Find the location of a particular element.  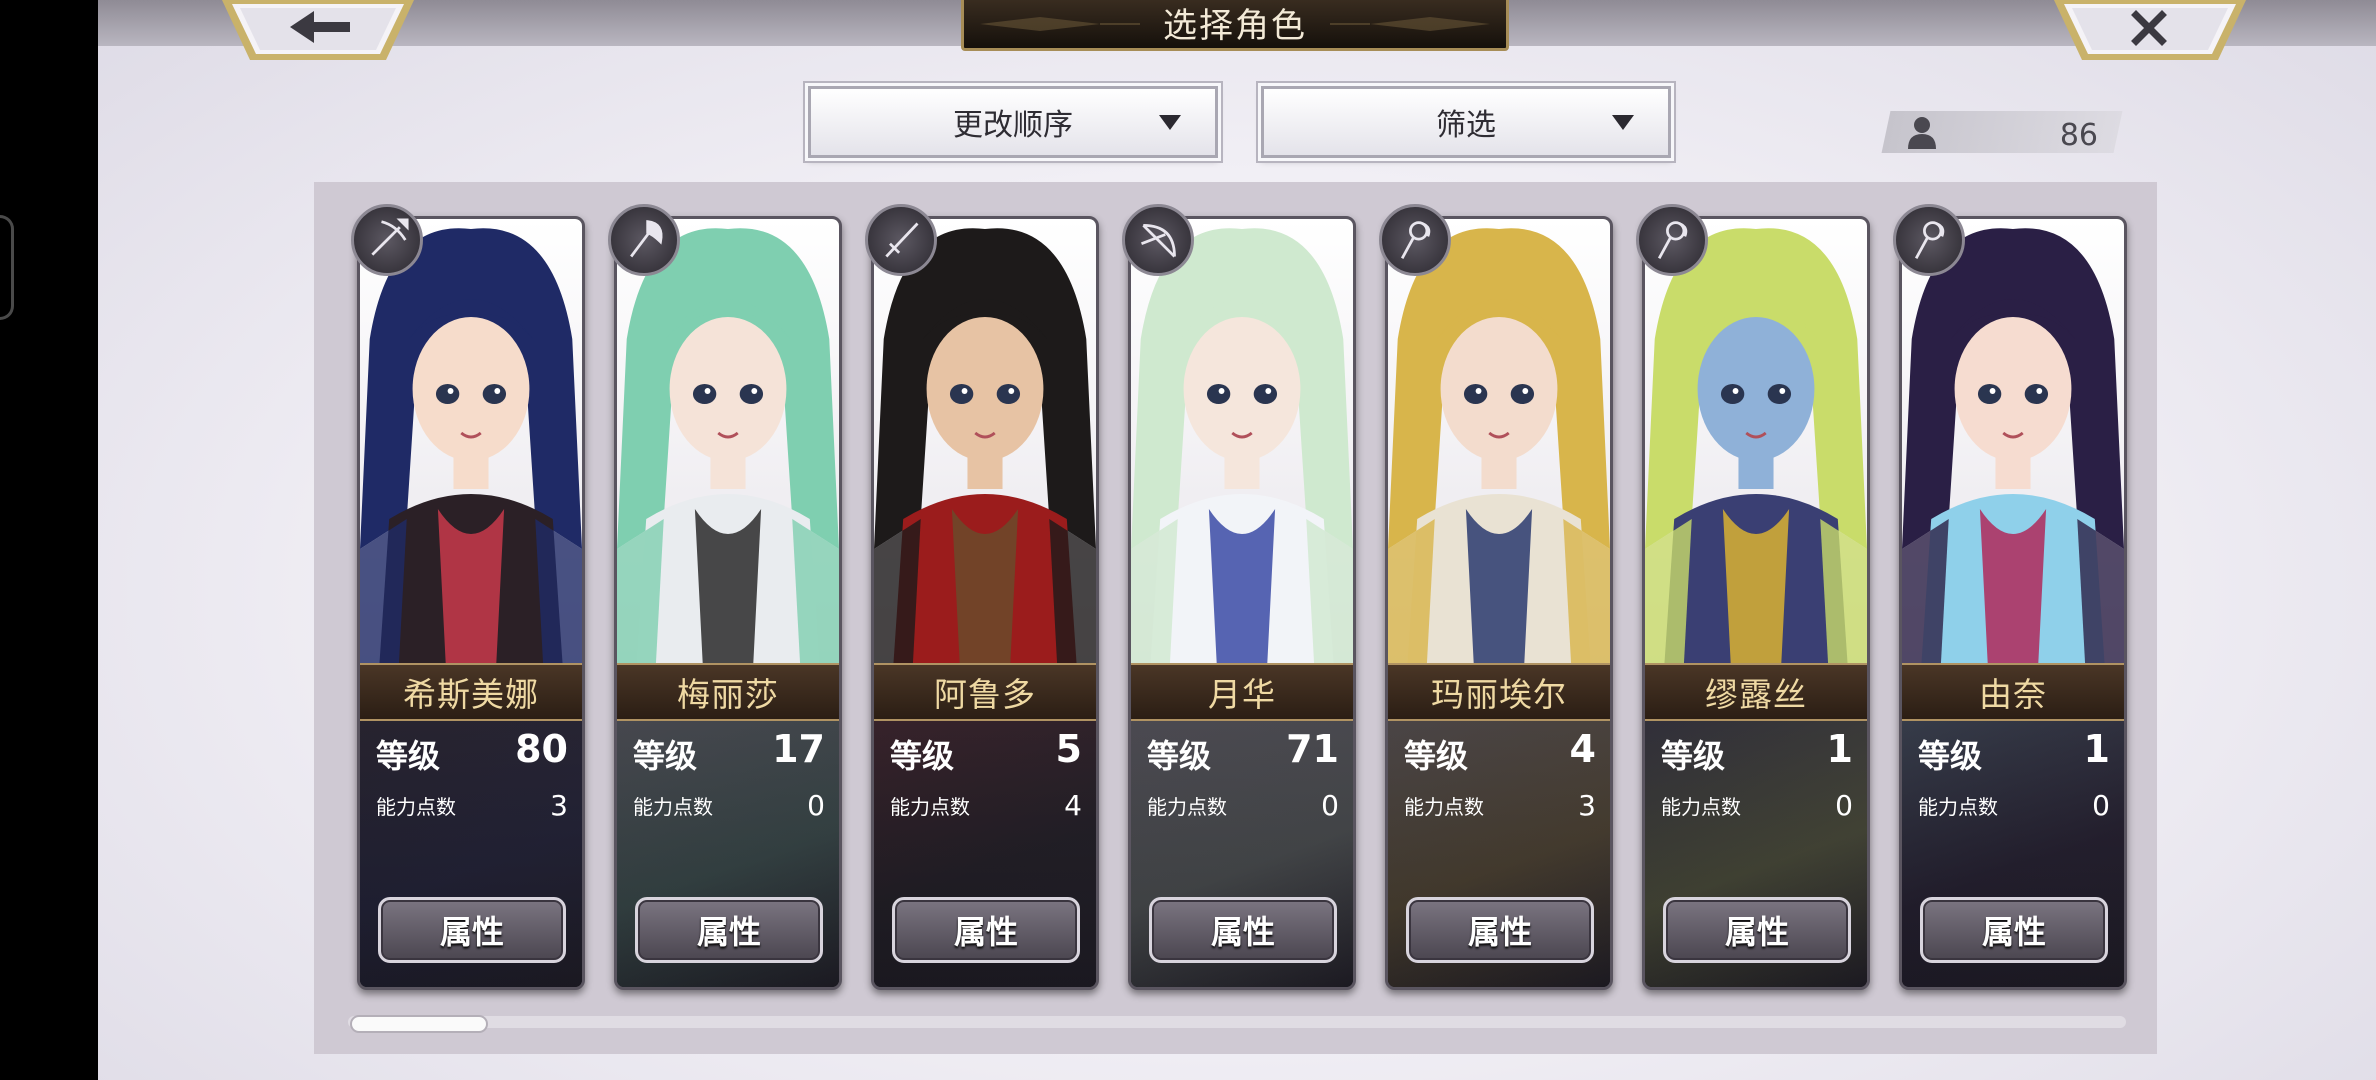

character-card: 月华 等级 71 能力点数 0 属性 is located at coordinates (1242, 603).